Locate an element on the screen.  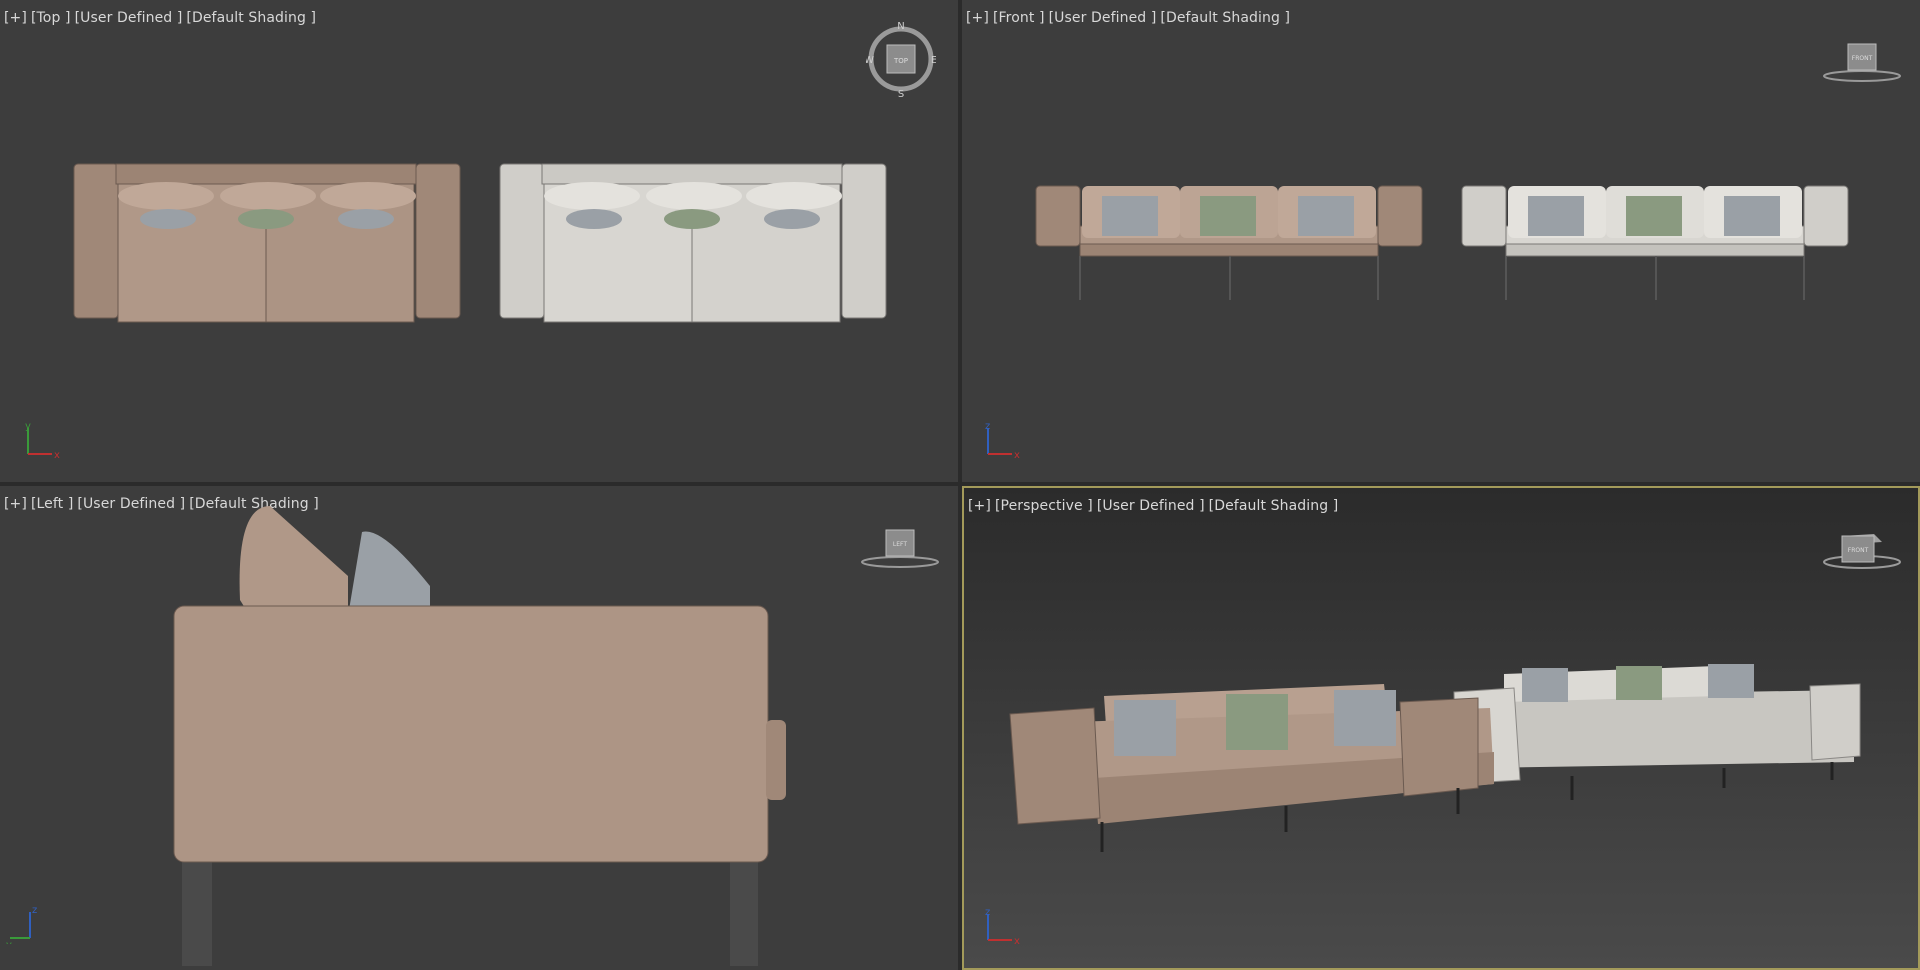
sofa-white-front is located at coordinates (1655, 242).